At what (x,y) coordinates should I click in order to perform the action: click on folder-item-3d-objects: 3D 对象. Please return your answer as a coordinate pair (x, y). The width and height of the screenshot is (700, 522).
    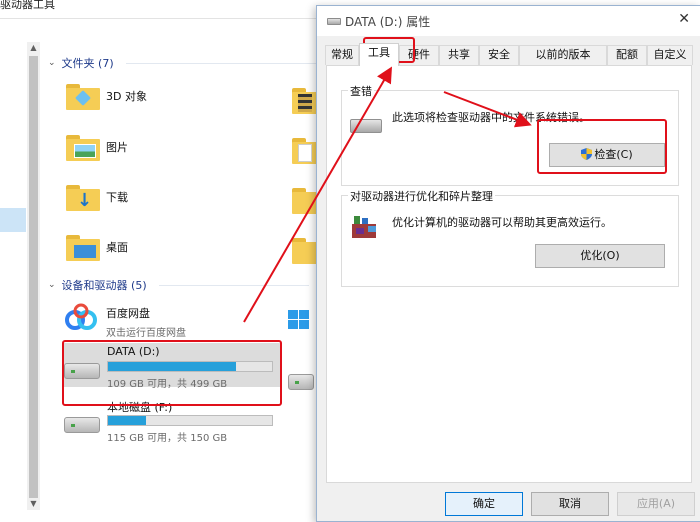
    Looking at the image, I should click on (106, 95).